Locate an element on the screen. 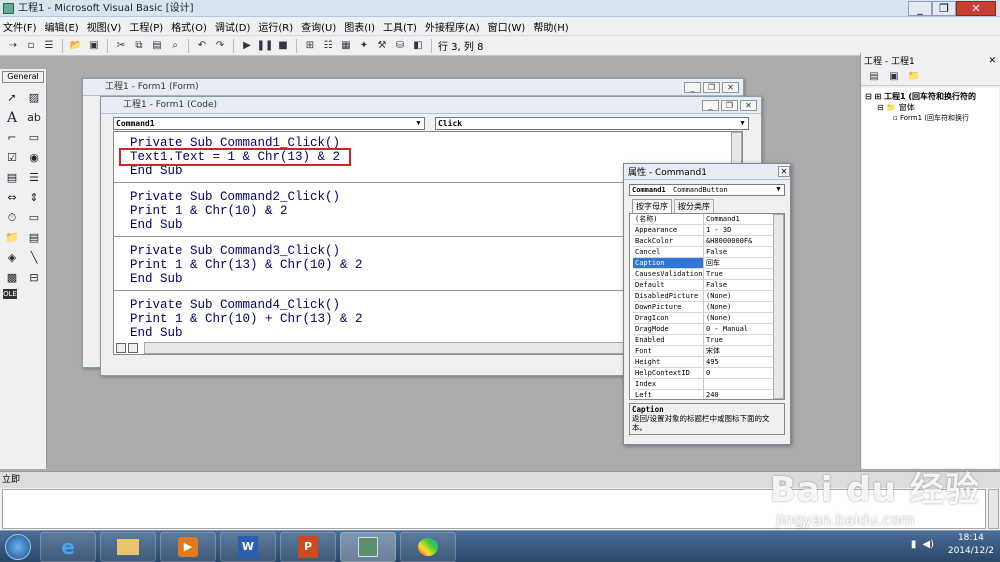 Image resolution: width=1000 pixels, height=562 pixels. data-view-icon: ⛁ is located at coordinates (400, 46).